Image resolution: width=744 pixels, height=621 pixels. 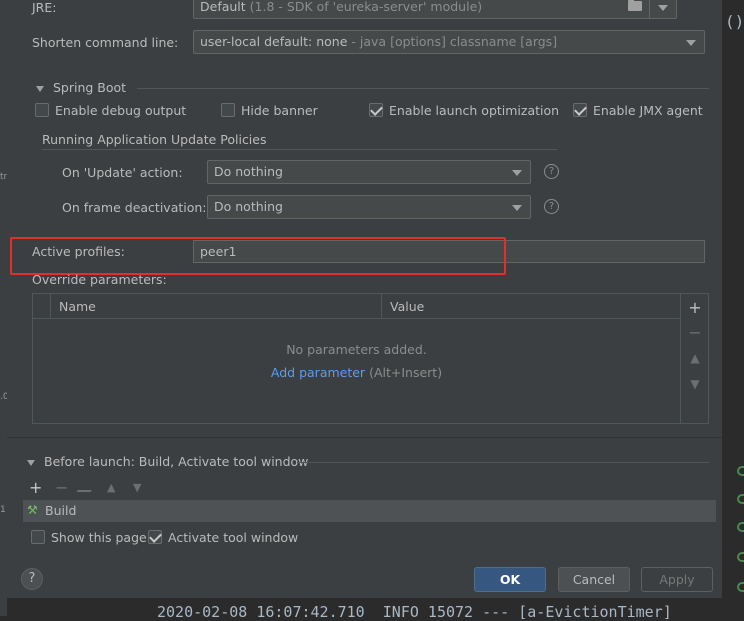 I want to click on enable-launch-optimization-checkbox, so click(x=376, y=110).